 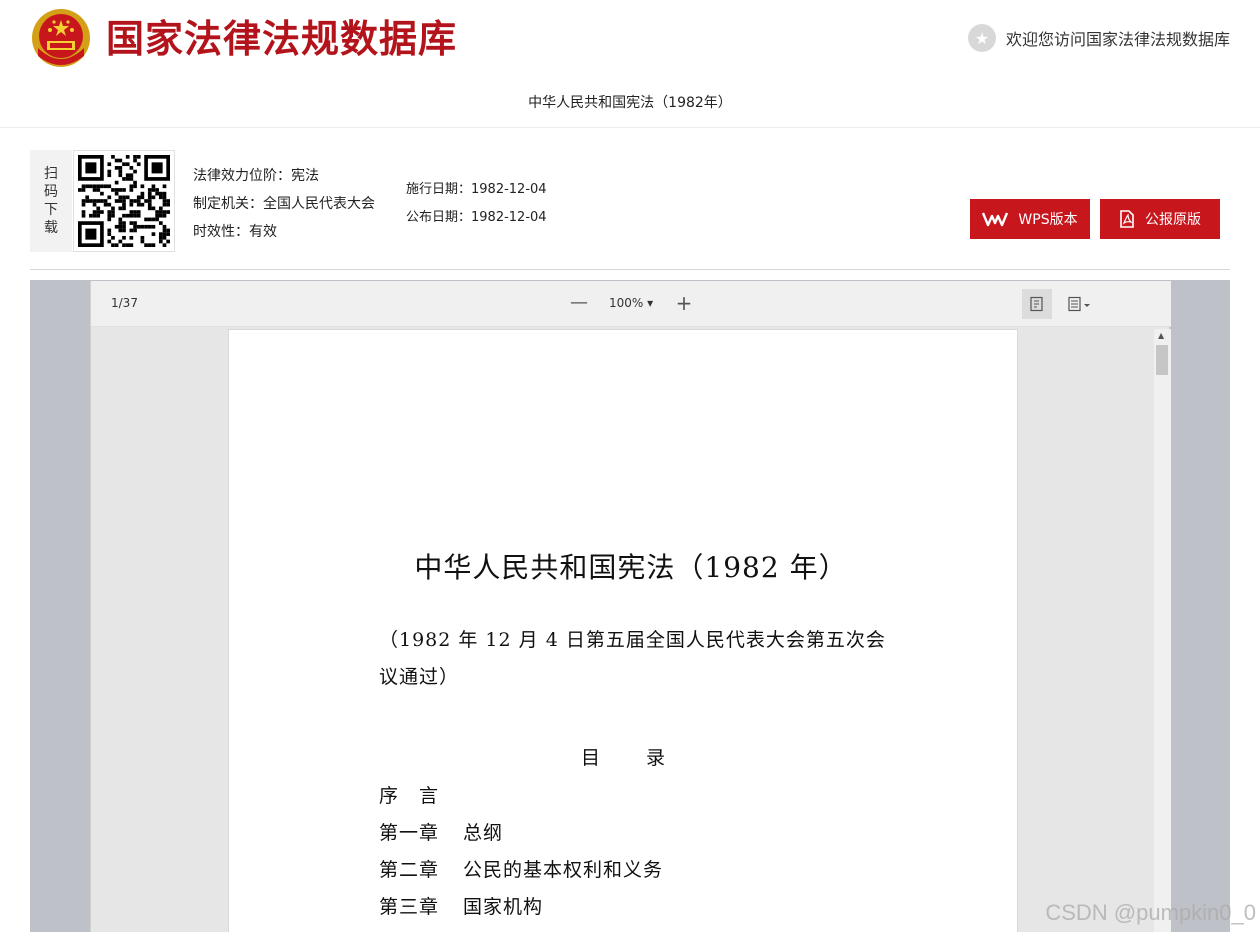 I want to click on layout-menu-button, so click(x=1080, y=304).